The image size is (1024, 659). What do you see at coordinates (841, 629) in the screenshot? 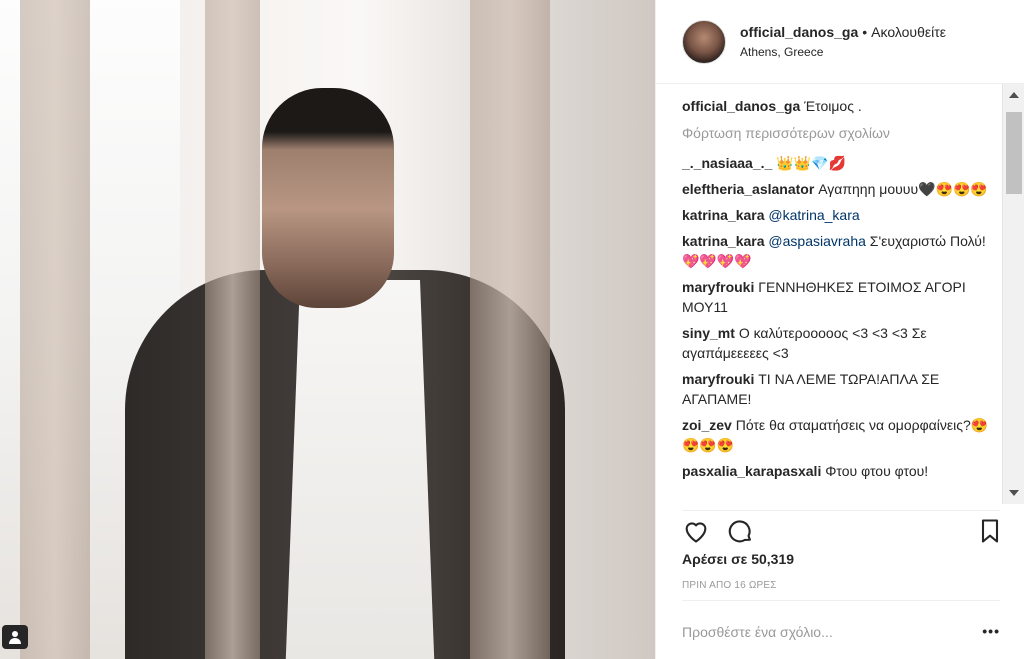
I see `add-comment-section: Προσθέστε ένα σχόλιο... •••` at bounding box center [841, 629].